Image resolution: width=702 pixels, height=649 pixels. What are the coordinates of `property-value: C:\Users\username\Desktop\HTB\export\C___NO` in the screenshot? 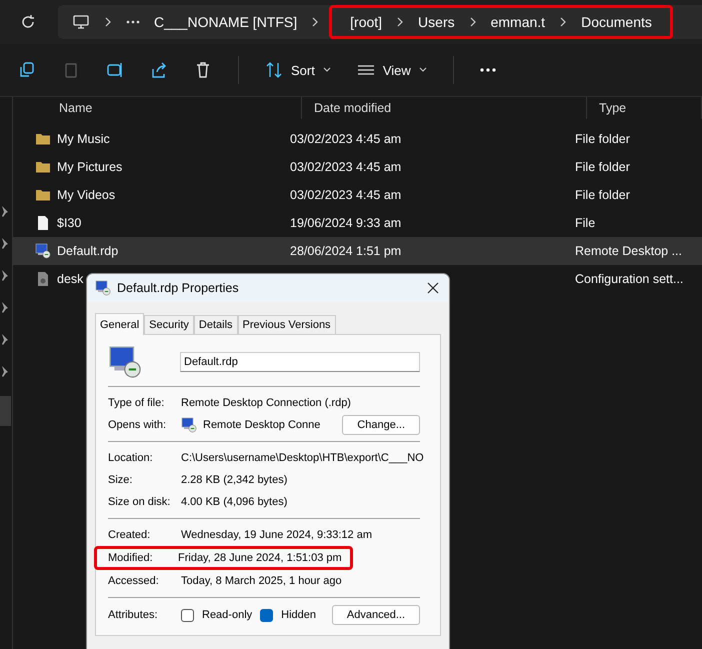 It's located at (302, 458).